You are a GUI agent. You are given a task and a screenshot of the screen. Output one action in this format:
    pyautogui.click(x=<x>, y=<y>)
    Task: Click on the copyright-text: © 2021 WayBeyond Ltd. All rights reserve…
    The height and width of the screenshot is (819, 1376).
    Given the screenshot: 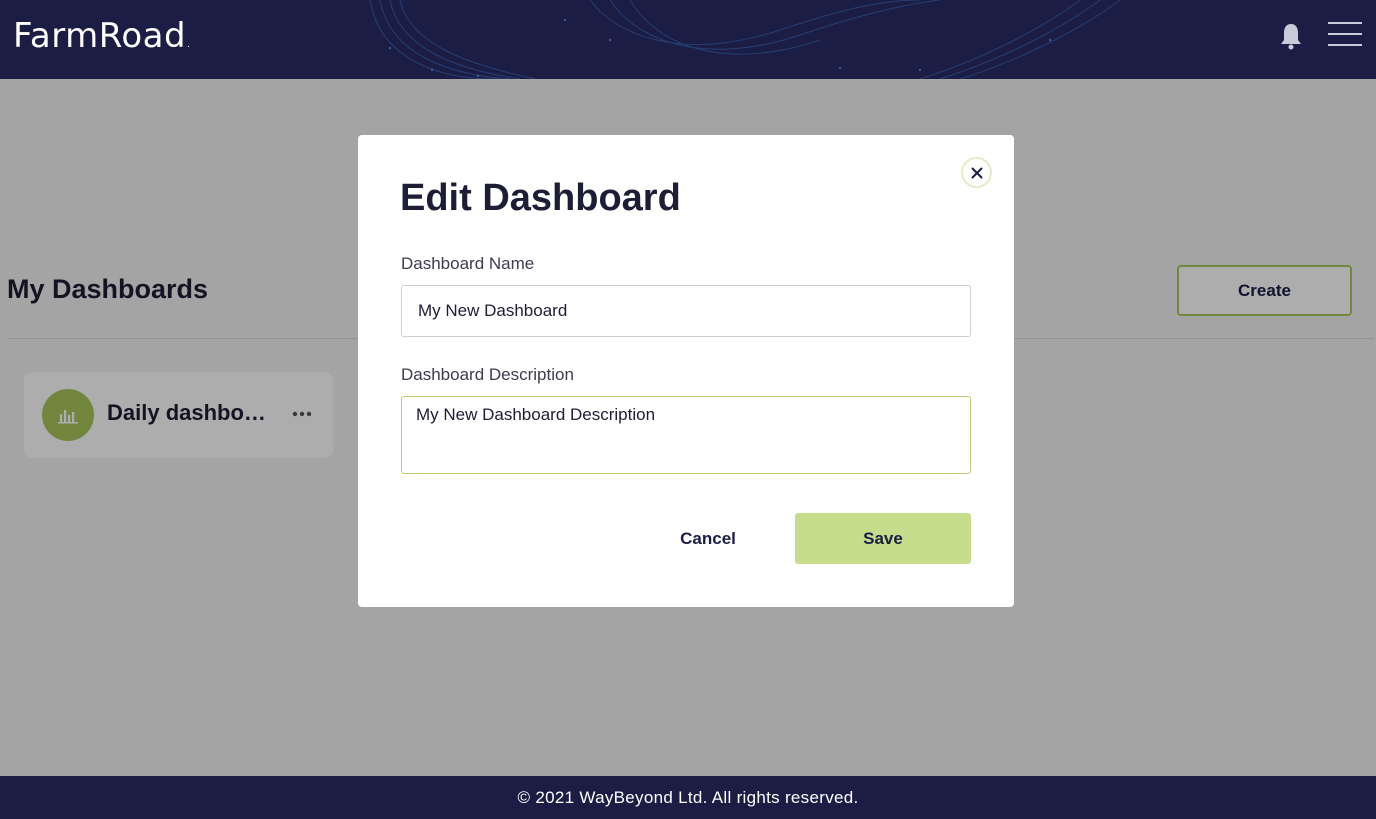 What is the action you would take?
    pyautogui.click(x=688, y=797)
    